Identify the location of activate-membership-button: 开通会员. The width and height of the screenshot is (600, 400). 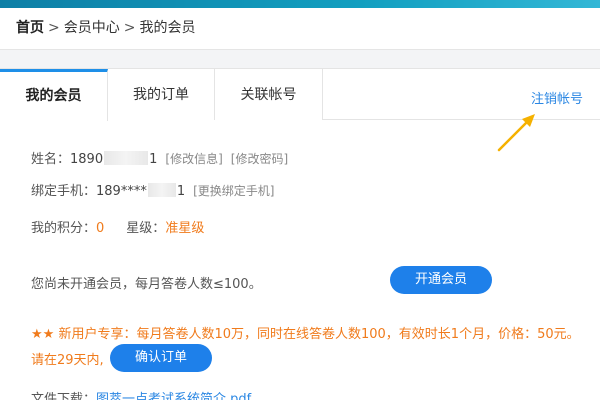
(441, 280).